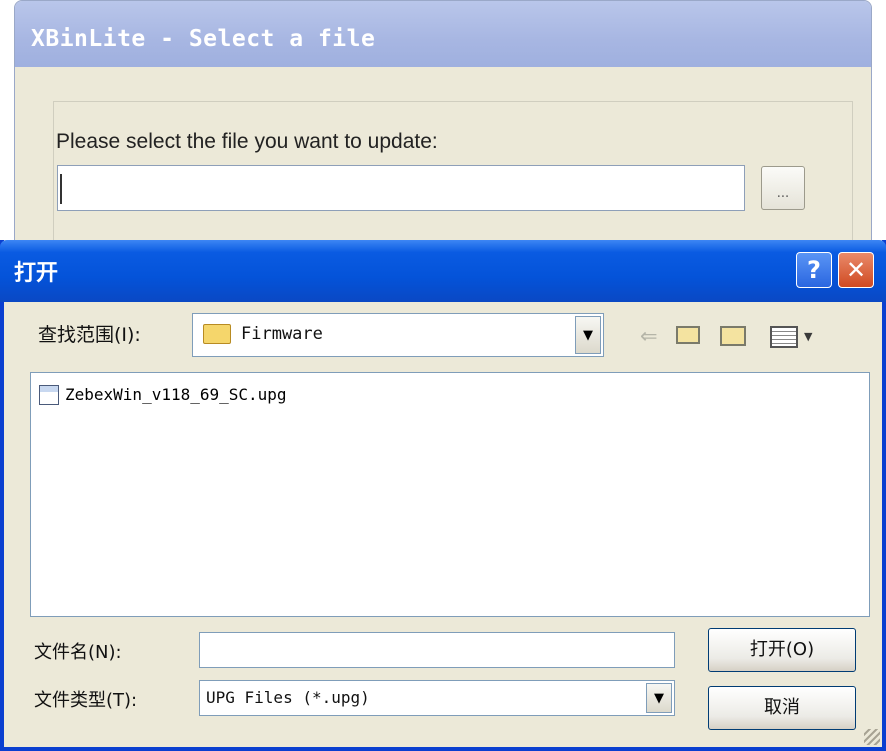 The image size is (886, 751). I want to click on view-menu-icon, so click(784, 337).